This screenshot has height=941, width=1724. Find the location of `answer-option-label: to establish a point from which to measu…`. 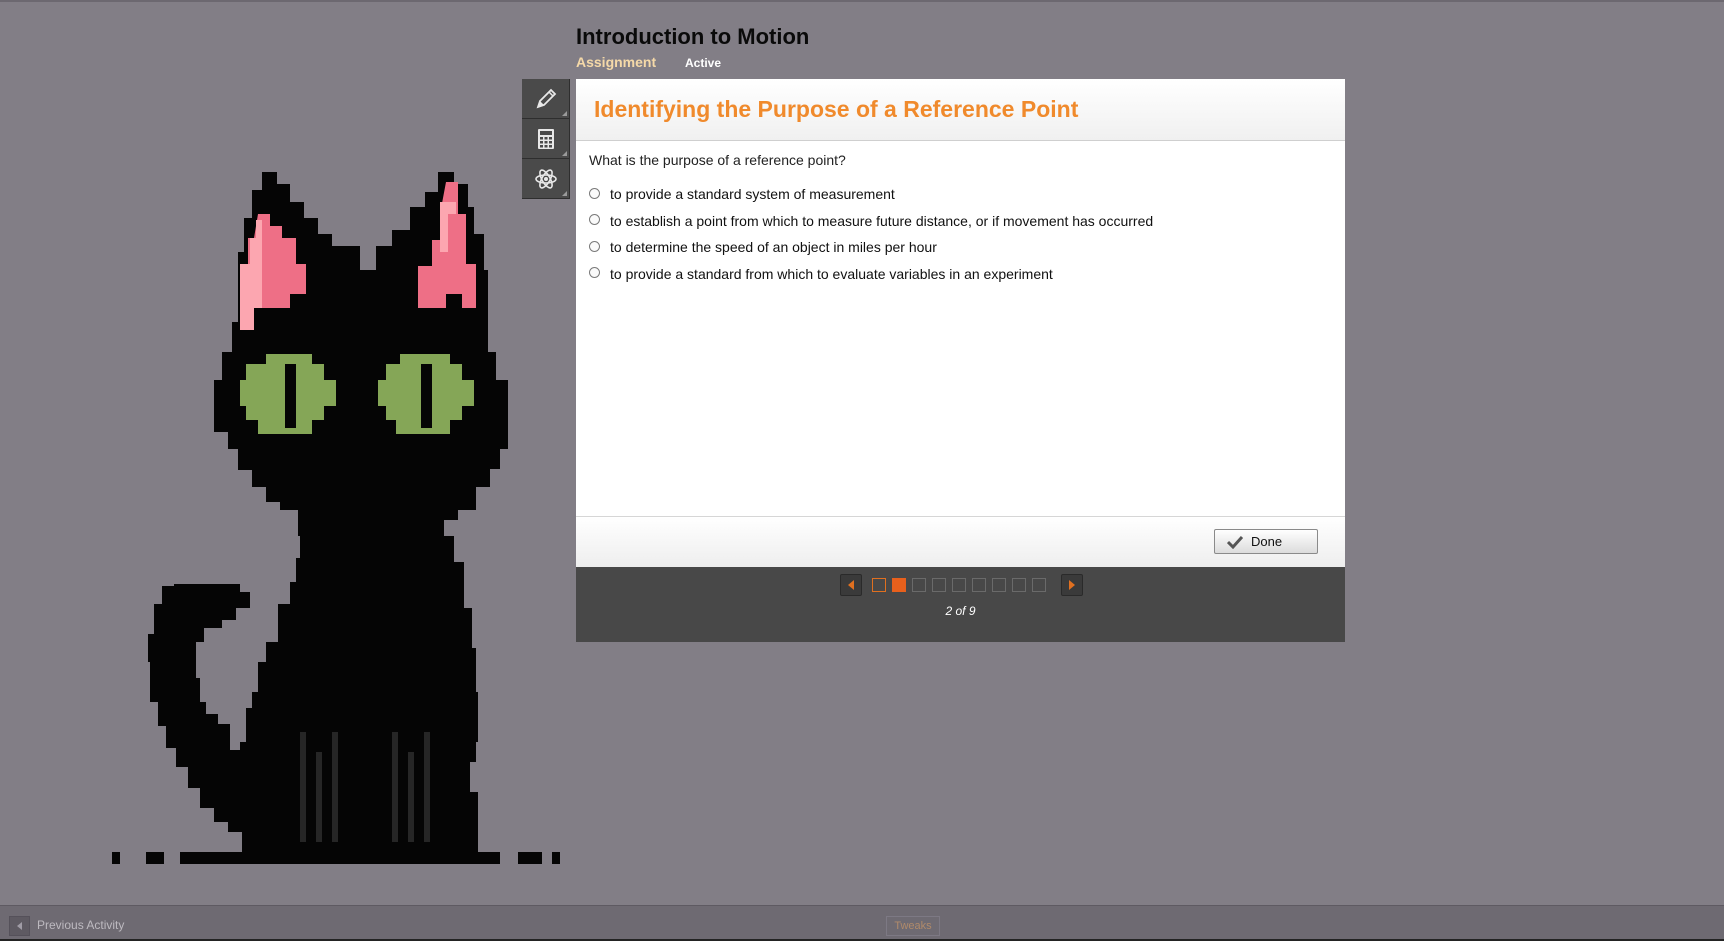

answer-option-label: to establish a point from which to measu… is located at coordinates (882, 220).